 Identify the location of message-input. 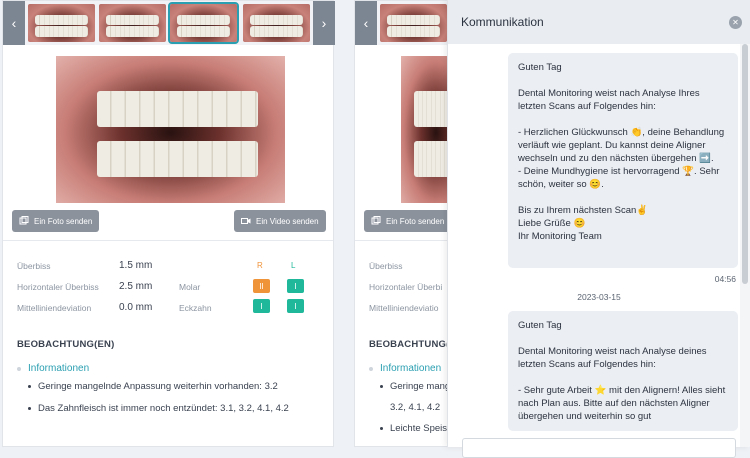
(599, 448).